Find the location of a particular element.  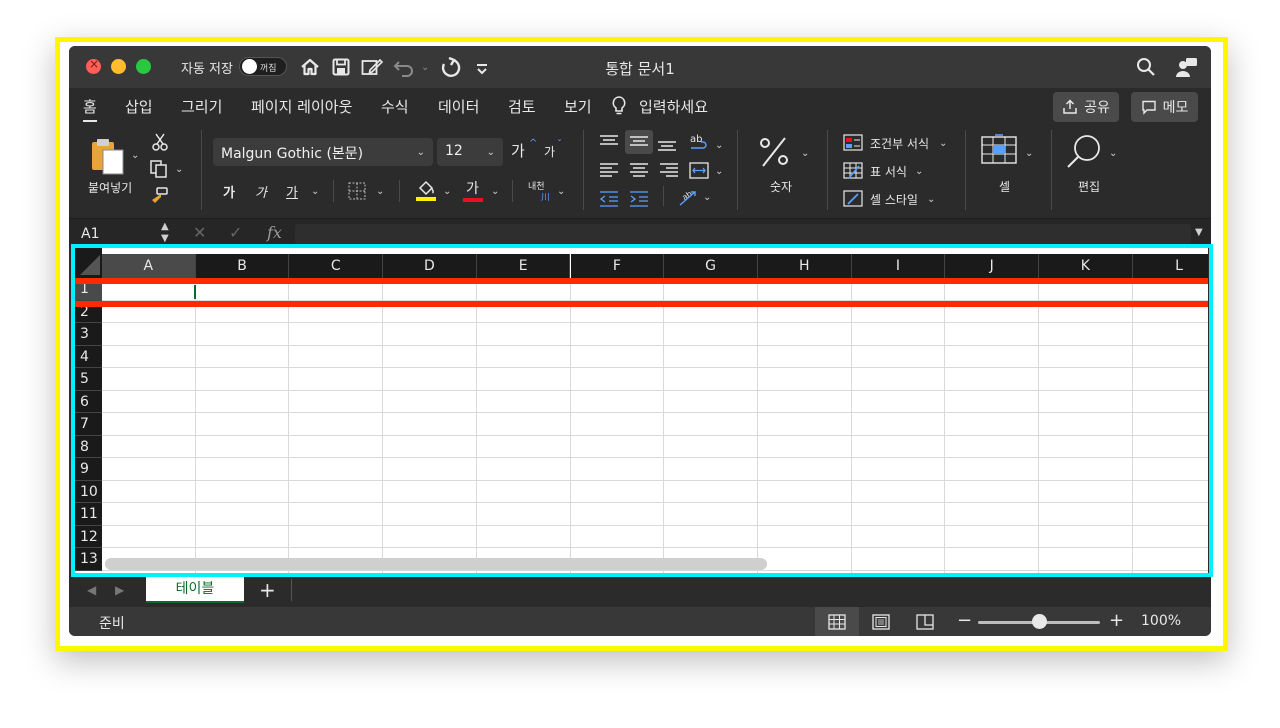

find-magnifier-icon is located at coordinates (1085, 154).